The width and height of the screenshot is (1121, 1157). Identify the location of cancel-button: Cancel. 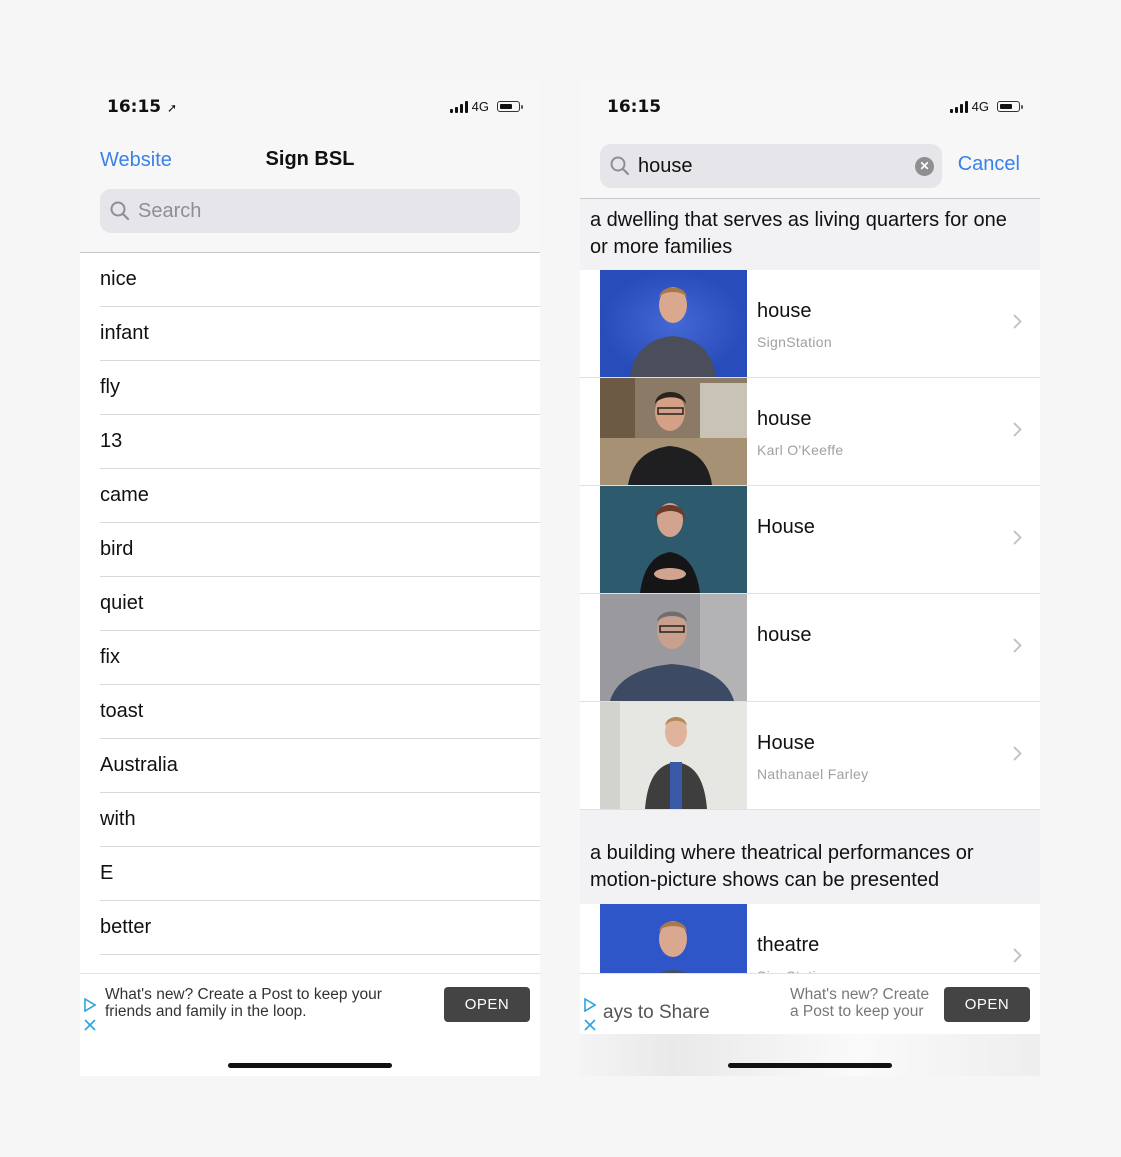
(989, 164).